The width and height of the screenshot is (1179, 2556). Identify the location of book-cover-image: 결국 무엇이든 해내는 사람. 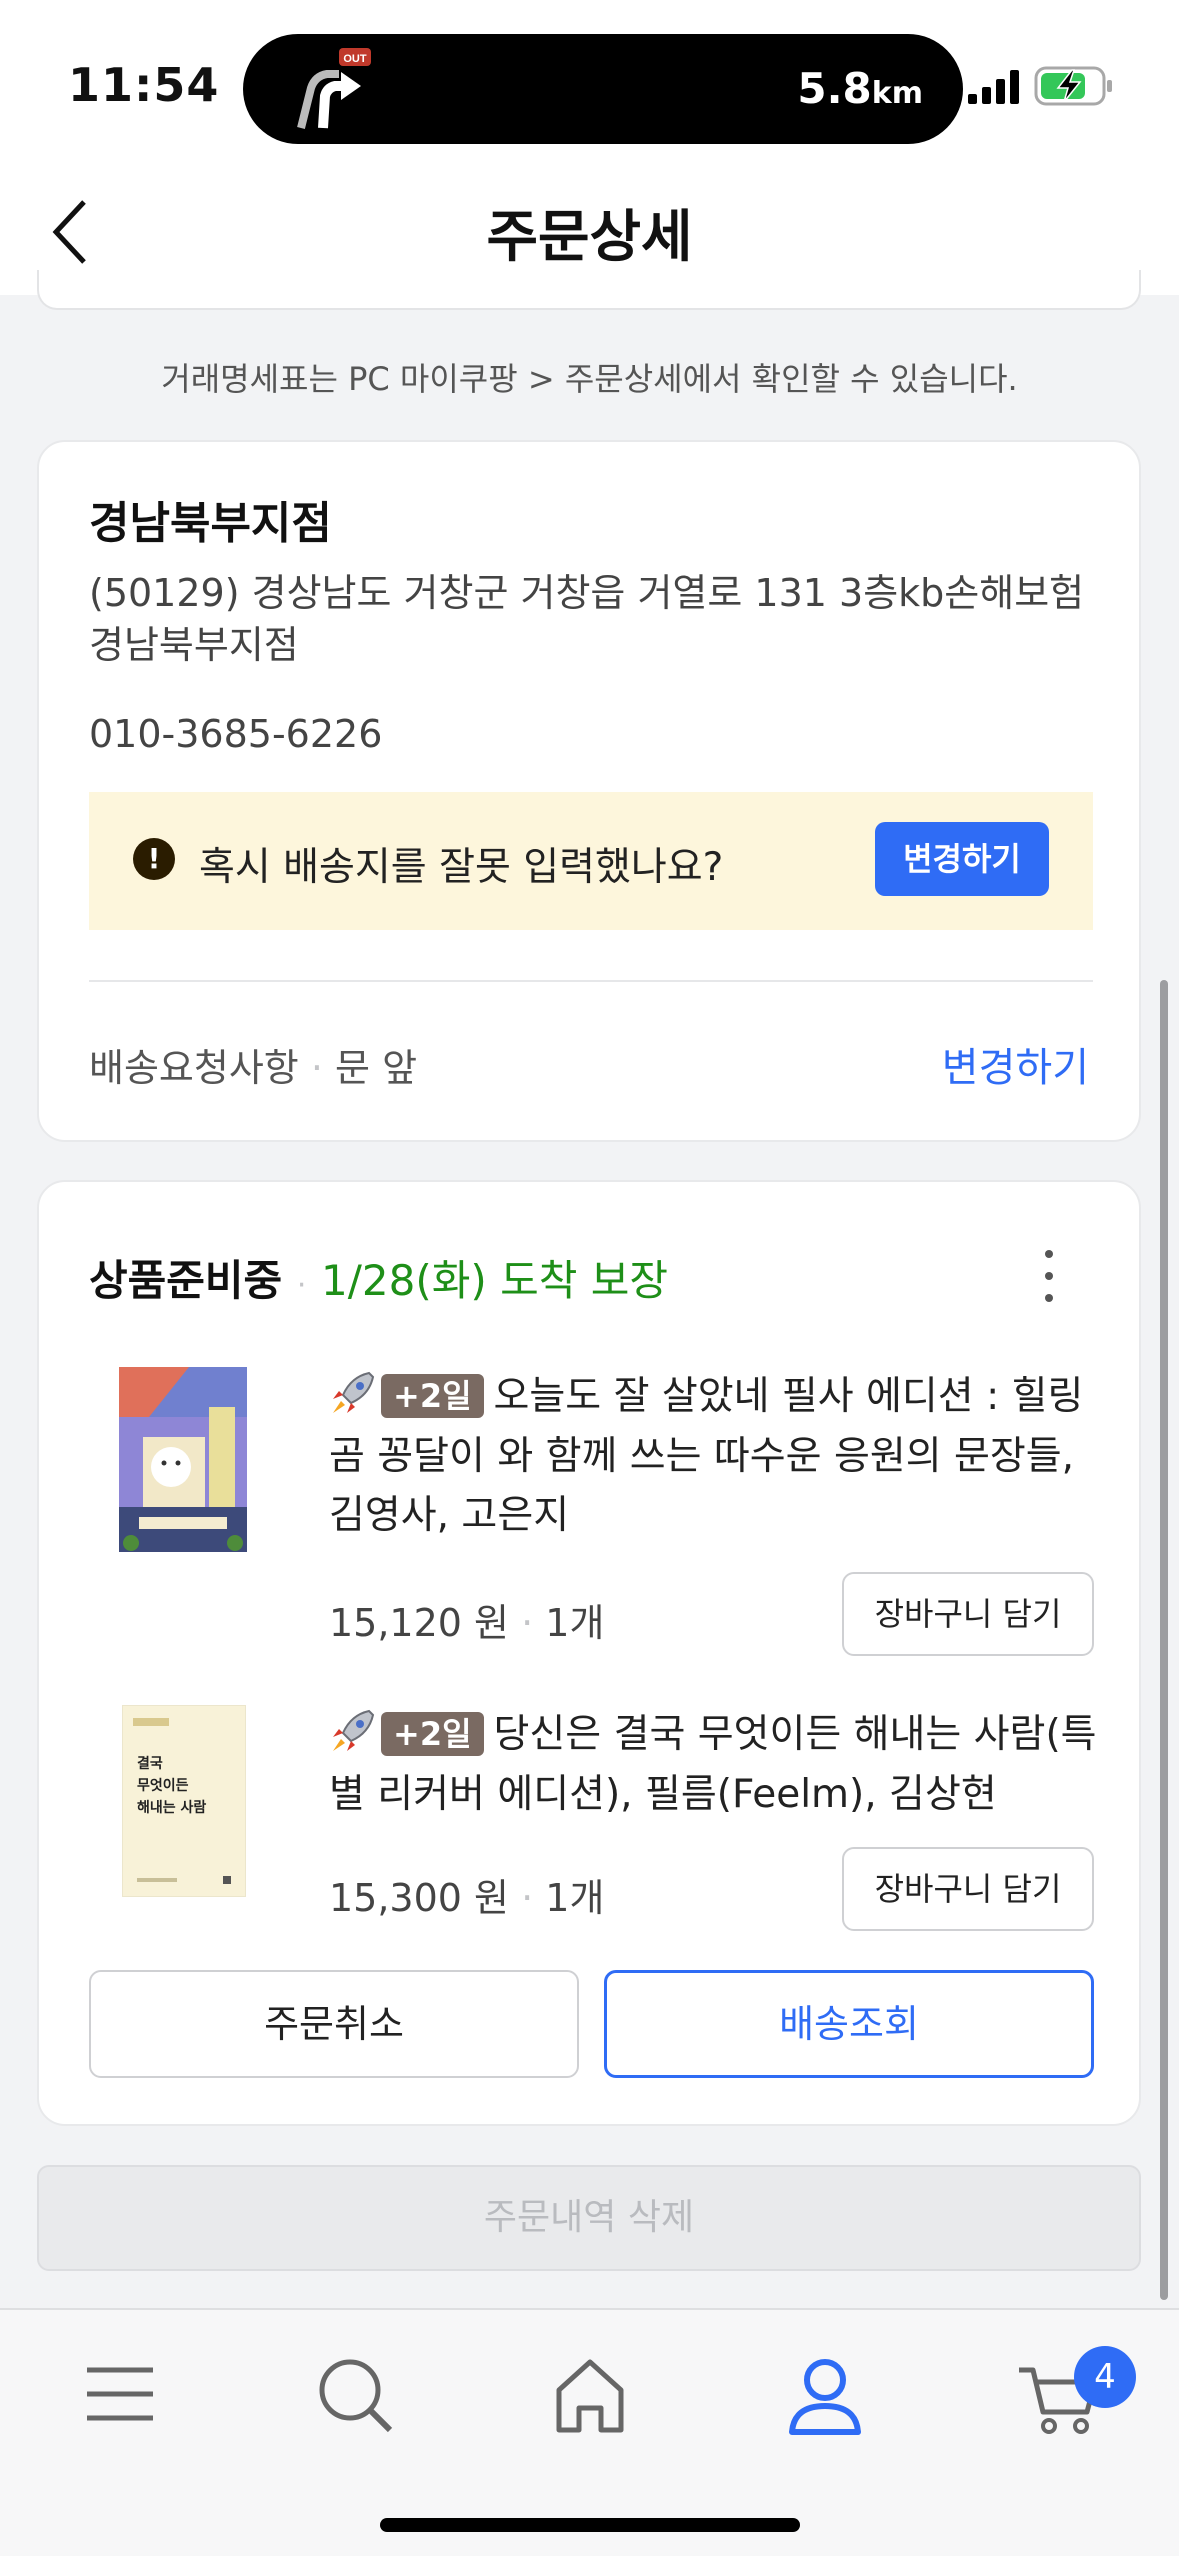
(184, 1801).